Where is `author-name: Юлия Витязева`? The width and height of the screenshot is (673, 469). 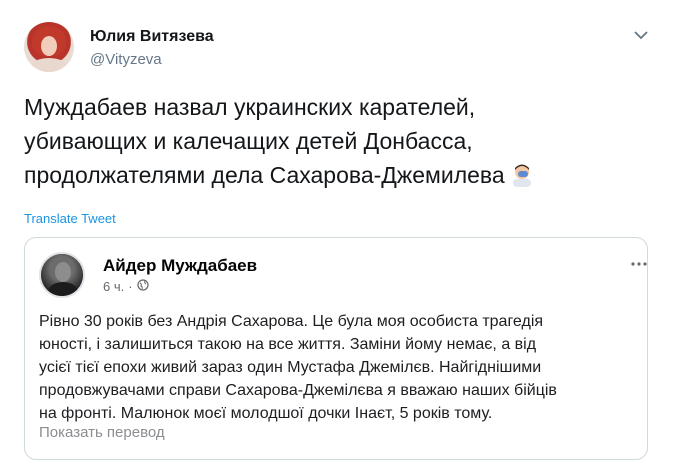
author-name: Юлия Витязева is located at coordinates (152, 37).